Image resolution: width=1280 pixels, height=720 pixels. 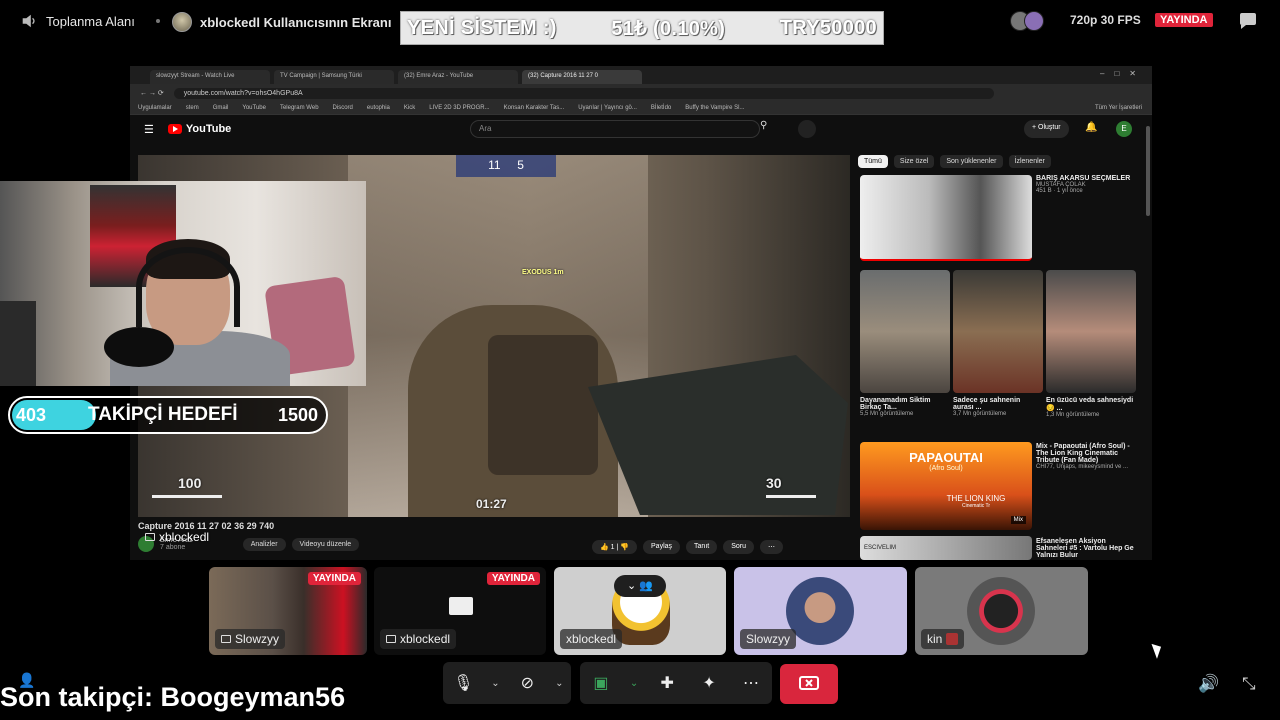 I want to click on participant-tile: YAYINDA xblockedl, so click(x=460, y=611).